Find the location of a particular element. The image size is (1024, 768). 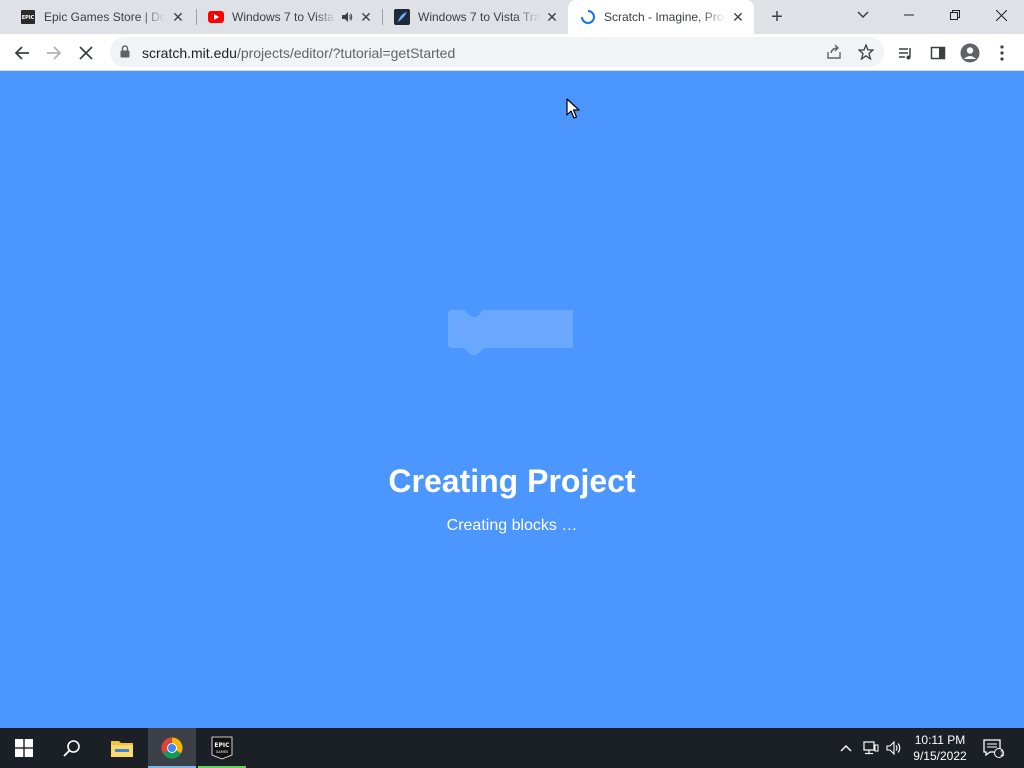

stop-loading-button is located at coordinates (86, 53).